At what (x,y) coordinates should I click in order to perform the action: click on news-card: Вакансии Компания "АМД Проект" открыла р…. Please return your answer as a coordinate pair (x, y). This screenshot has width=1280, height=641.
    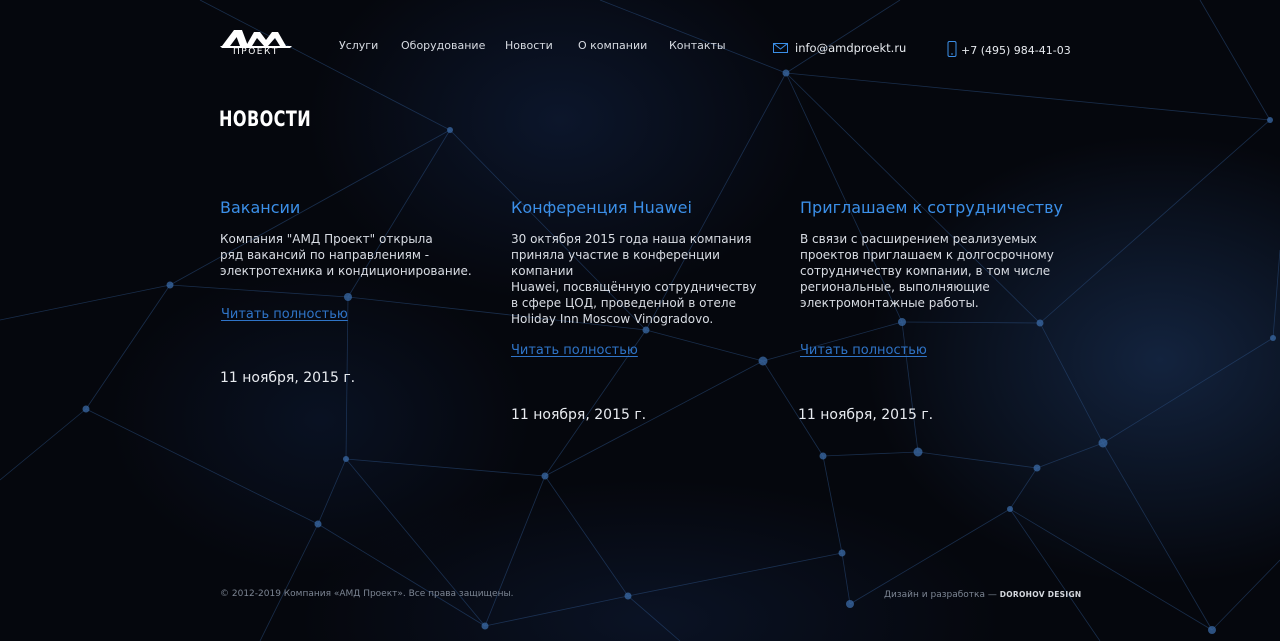
    Looking at the image, I should click on (355, 292).